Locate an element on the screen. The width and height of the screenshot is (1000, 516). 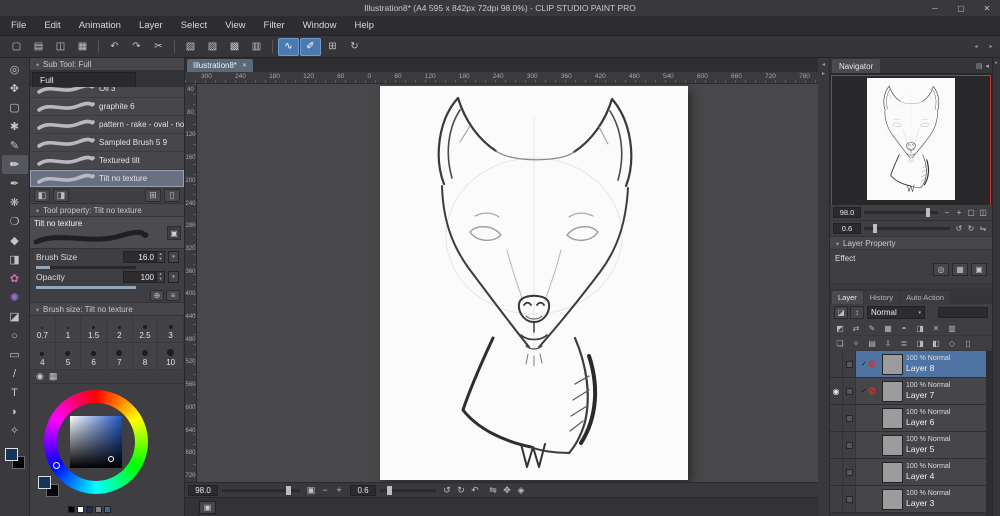
lock-transparent-pixels-button: ◓ is located at coordinates (904, 328).